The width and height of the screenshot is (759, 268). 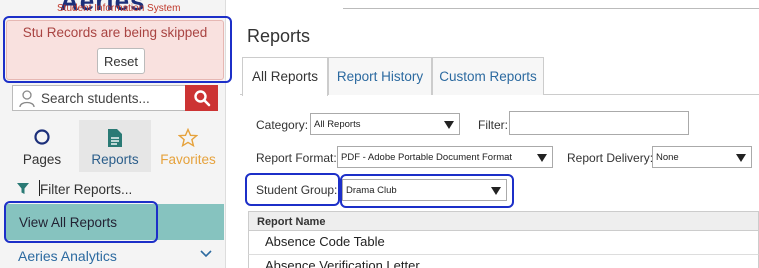 I want to click on report-format-select: PDF - Adobe Portable Document Format, so click(x=445, y=157).